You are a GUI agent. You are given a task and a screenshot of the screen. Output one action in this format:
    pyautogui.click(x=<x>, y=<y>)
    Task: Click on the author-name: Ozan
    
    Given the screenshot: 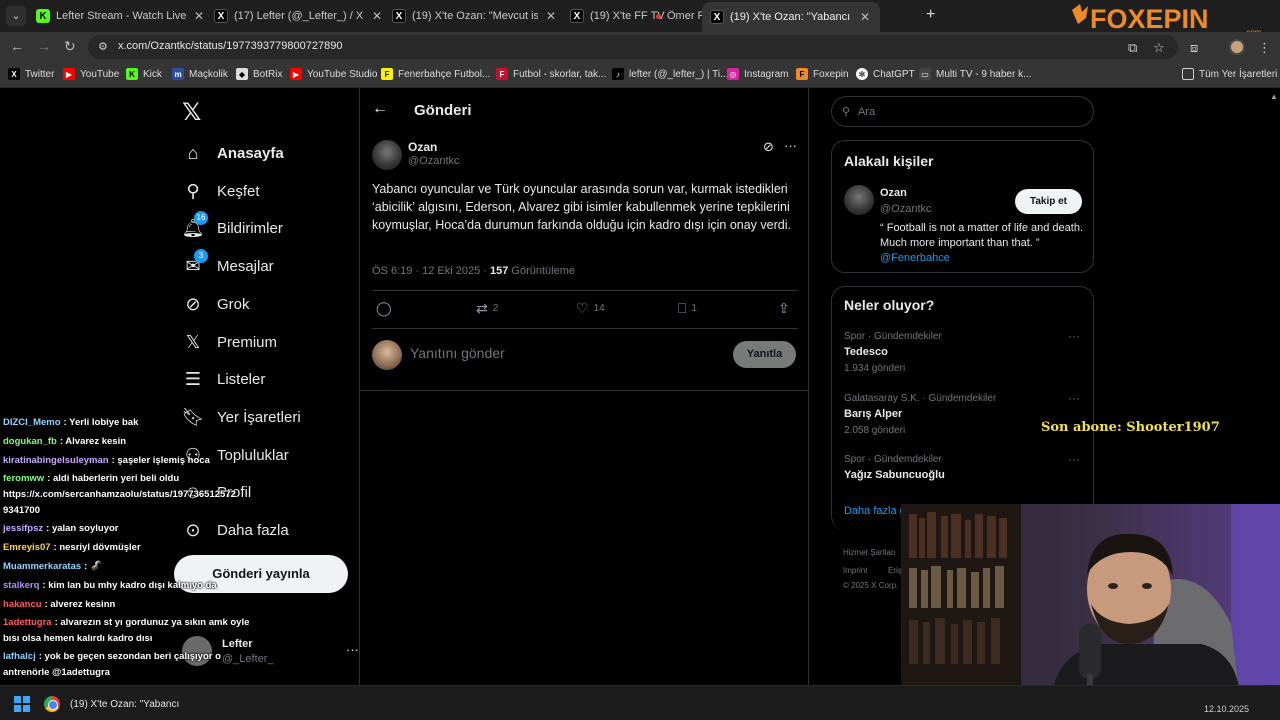 What is the action you would take?
    pyautogui.click(x=422, y=147)
    